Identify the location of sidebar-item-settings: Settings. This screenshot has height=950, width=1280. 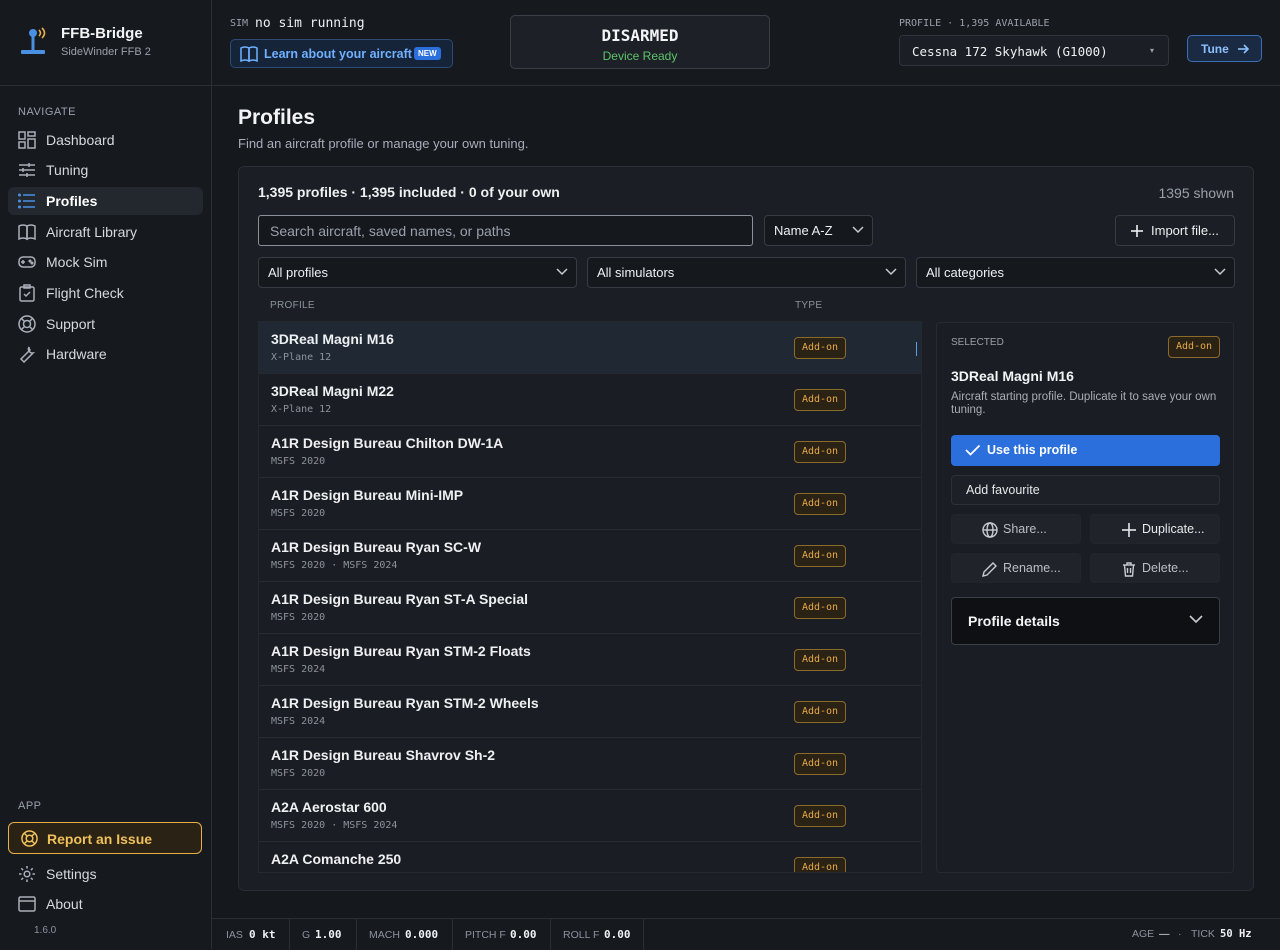
(105, 874).